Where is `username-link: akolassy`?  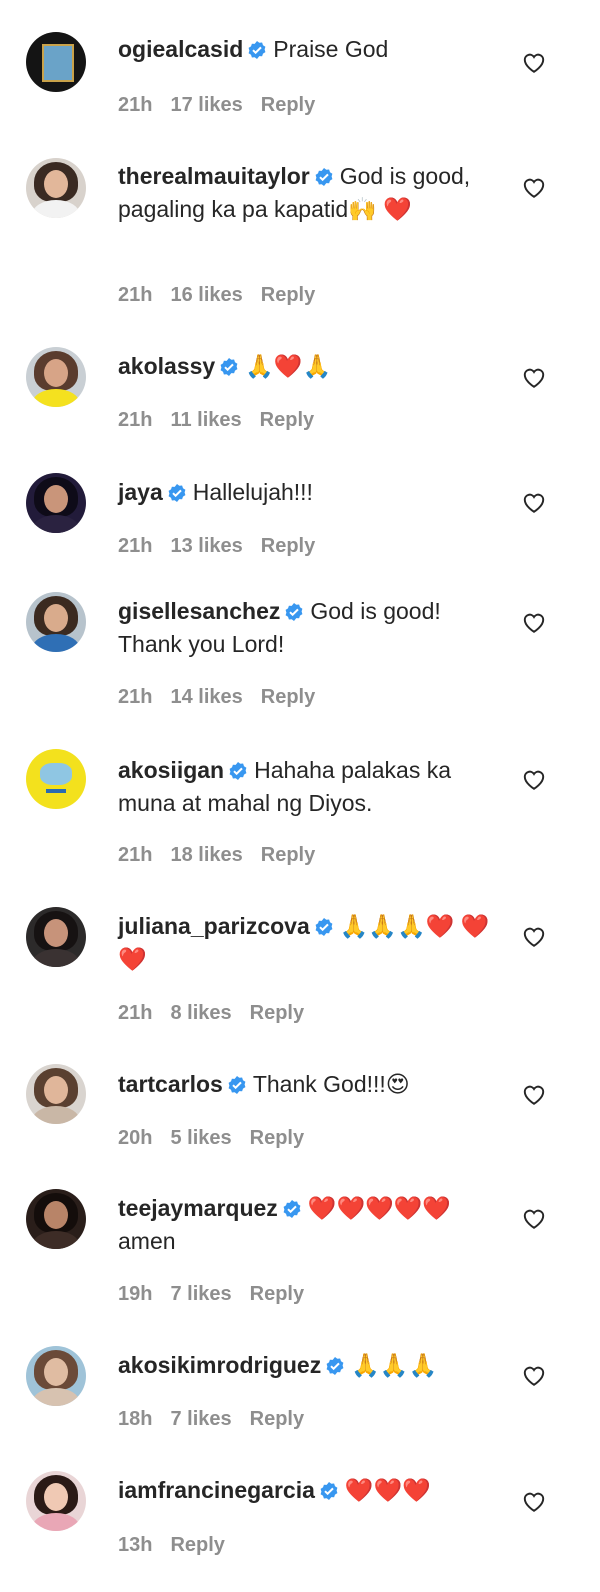 username-link: akolassy is located at coordinates (166, 366).